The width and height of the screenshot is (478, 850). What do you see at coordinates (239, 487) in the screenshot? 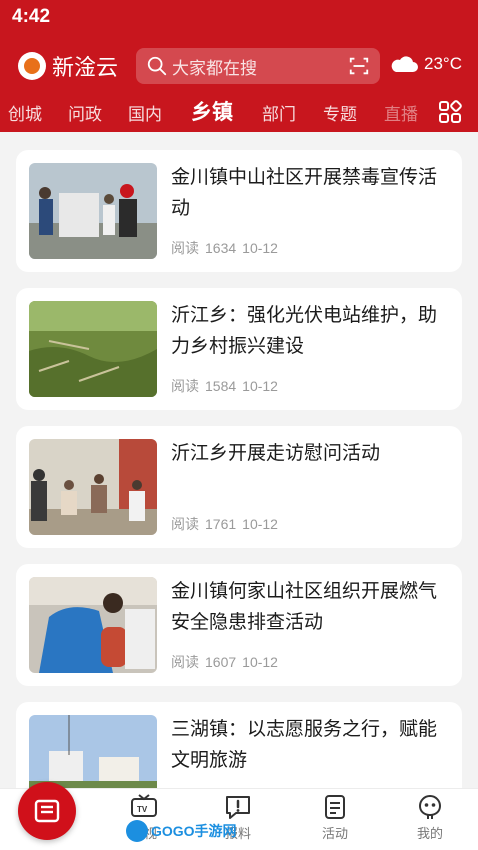
I see `article-card: 沂江乡开展走访慰问活动 阅读 1761 10-12` at bounding box center [239, 487].